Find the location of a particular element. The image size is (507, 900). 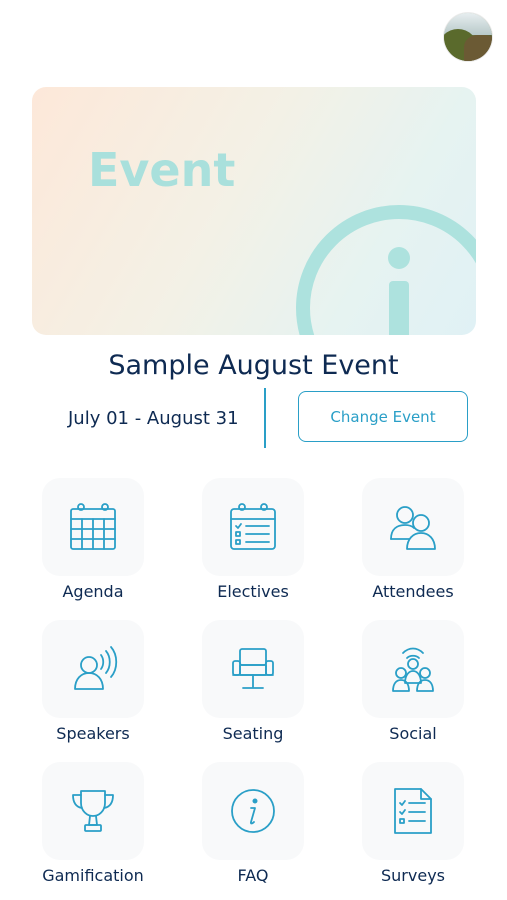

tile-attendees-label: Attendees is located at coordinates (413, 591).